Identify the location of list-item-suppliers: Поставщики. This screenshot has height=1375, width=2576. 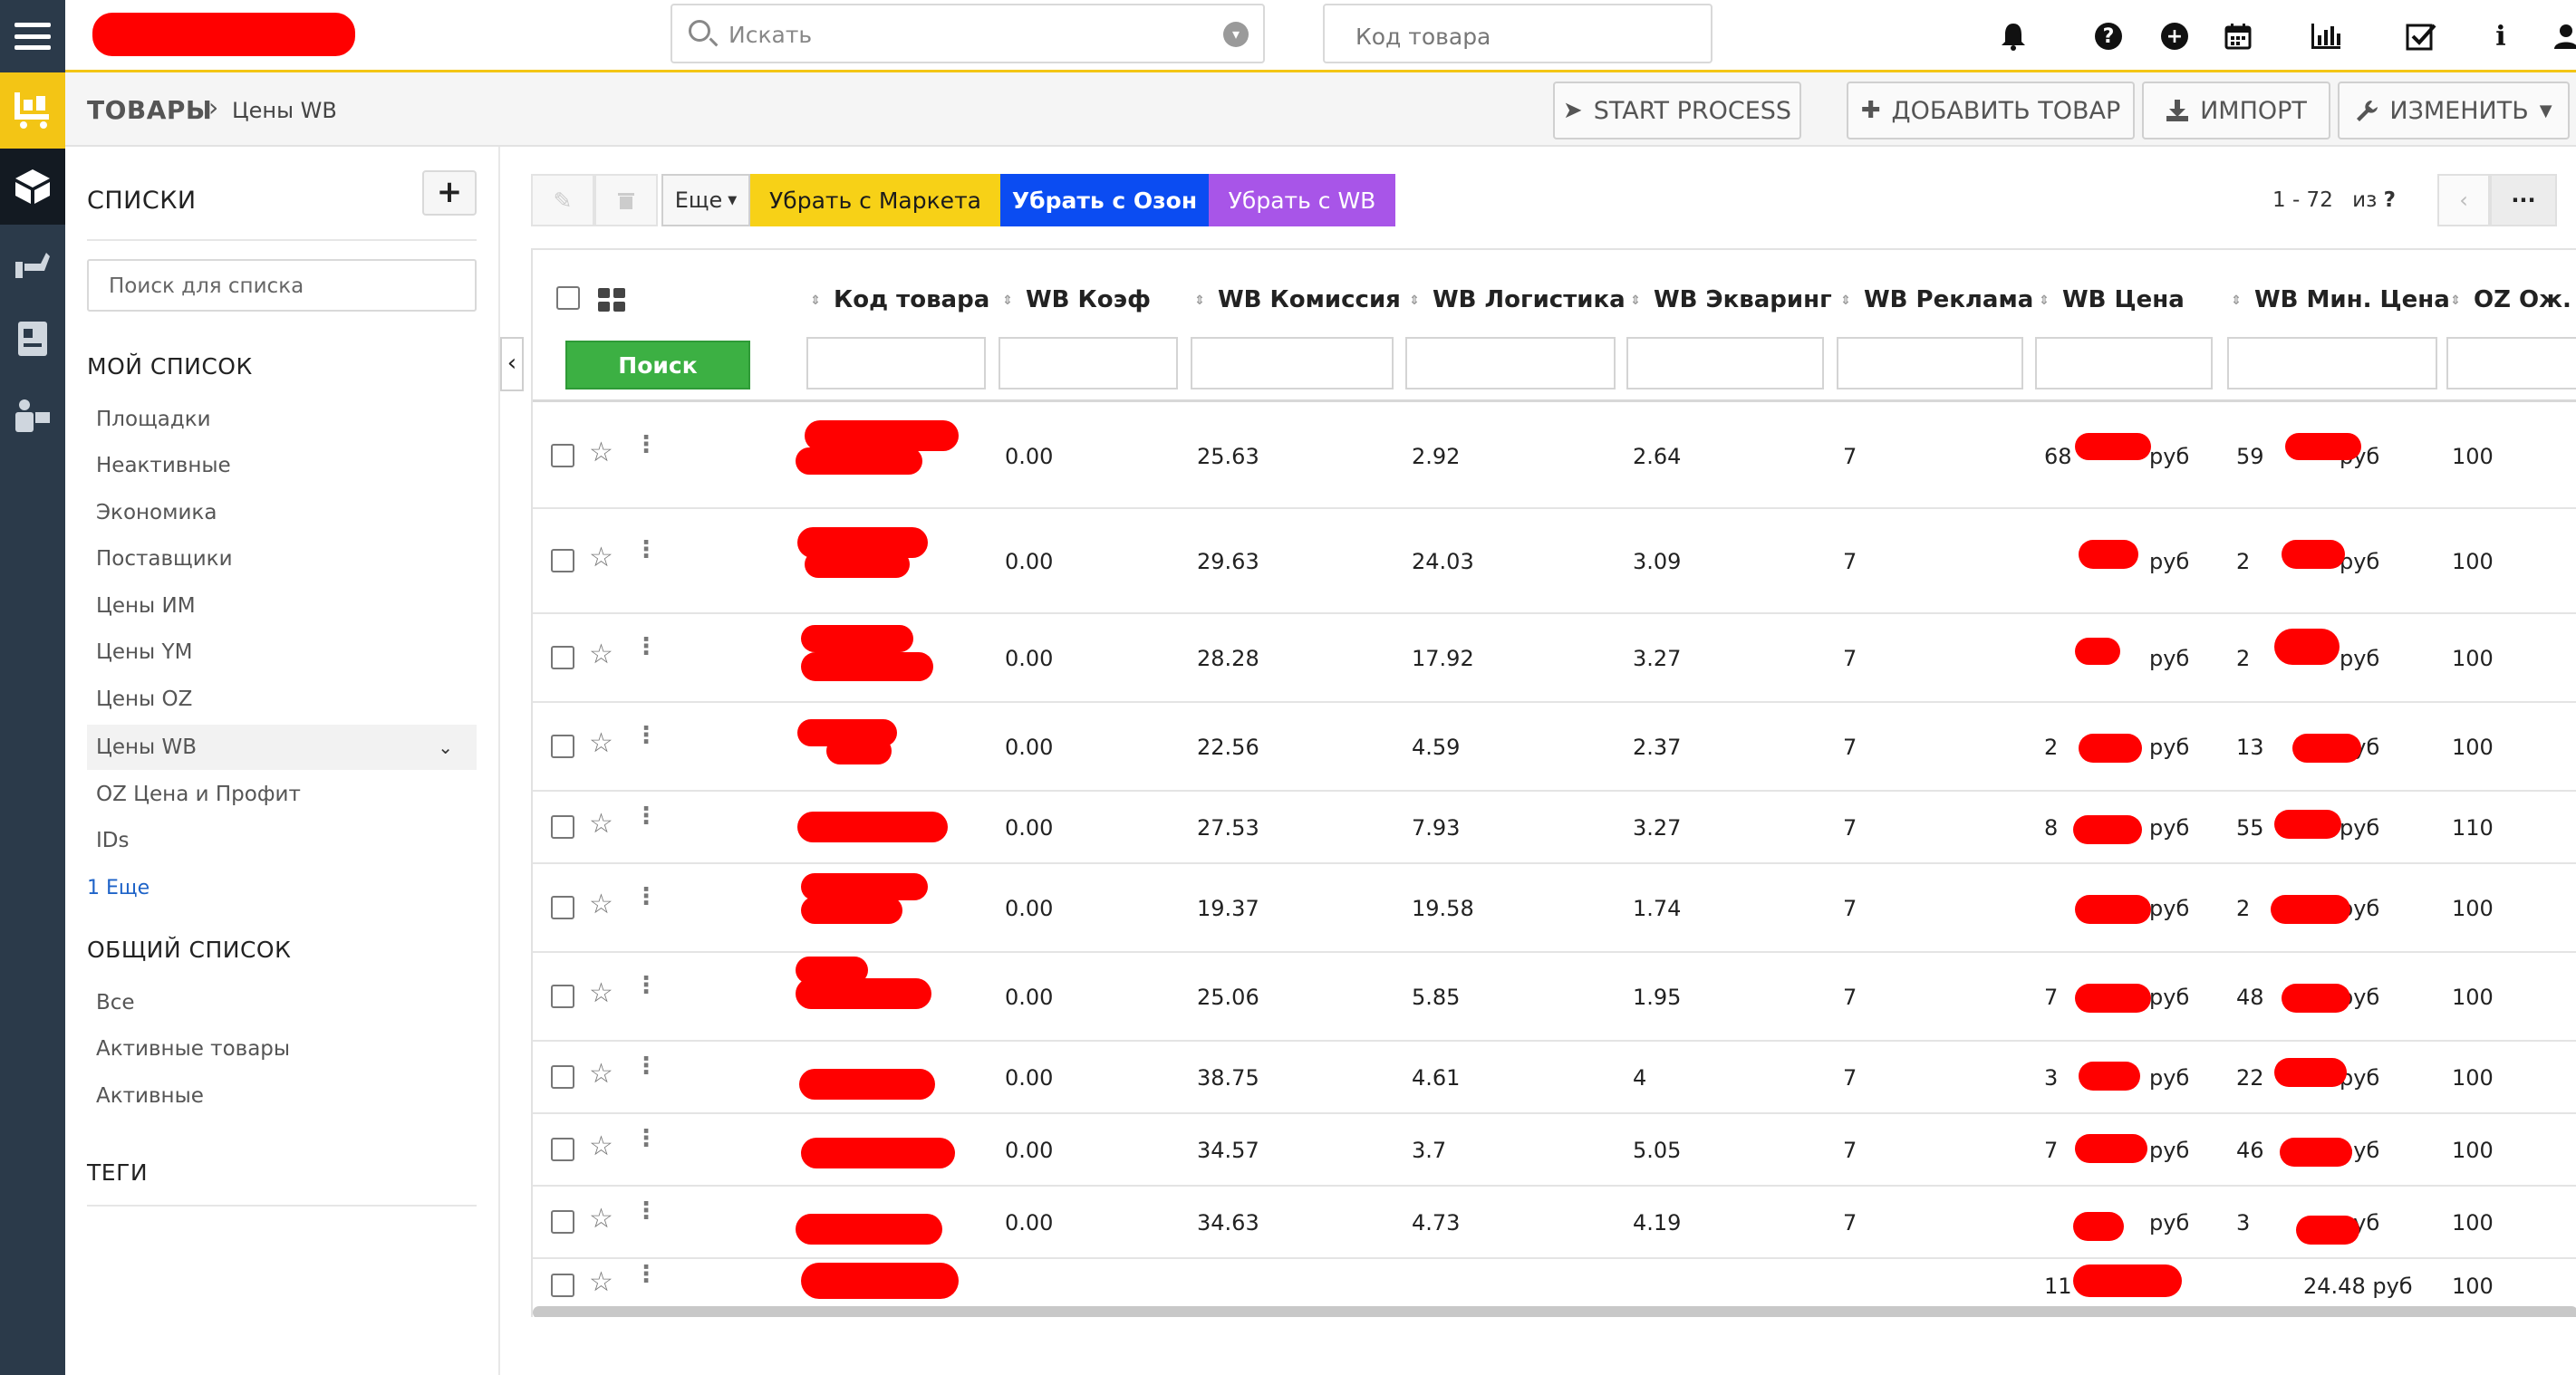
(282, 559).